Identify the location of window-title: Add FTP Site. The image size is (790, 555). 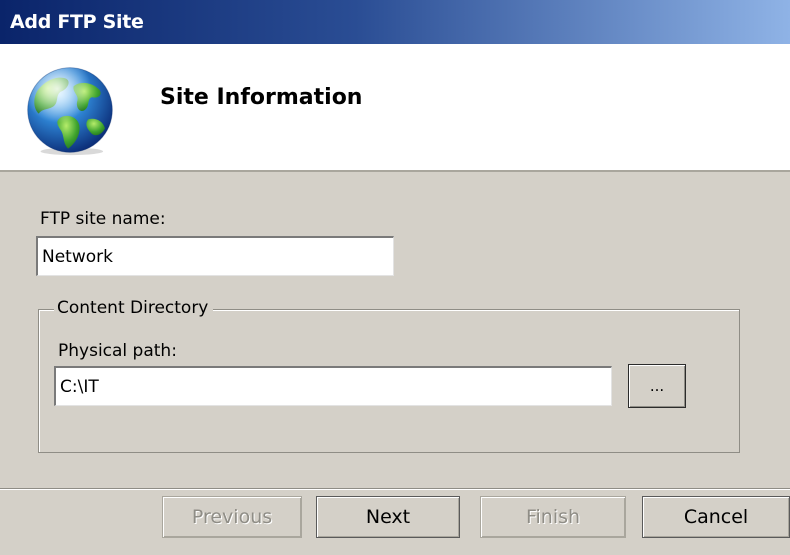
(77, 22).